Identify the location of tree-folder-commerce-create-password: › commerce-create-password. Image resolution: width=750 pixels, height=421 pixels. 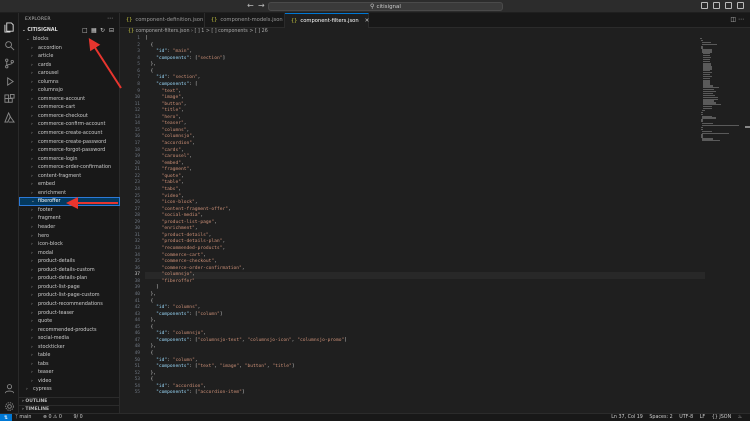
(69, 142).